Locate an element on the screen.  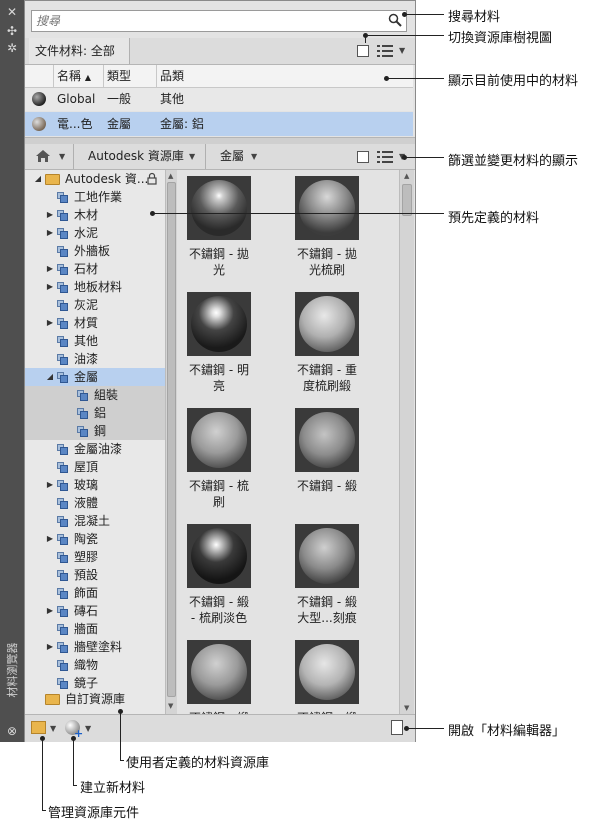
column-type: 類型 is located at coordinates (119, 76).